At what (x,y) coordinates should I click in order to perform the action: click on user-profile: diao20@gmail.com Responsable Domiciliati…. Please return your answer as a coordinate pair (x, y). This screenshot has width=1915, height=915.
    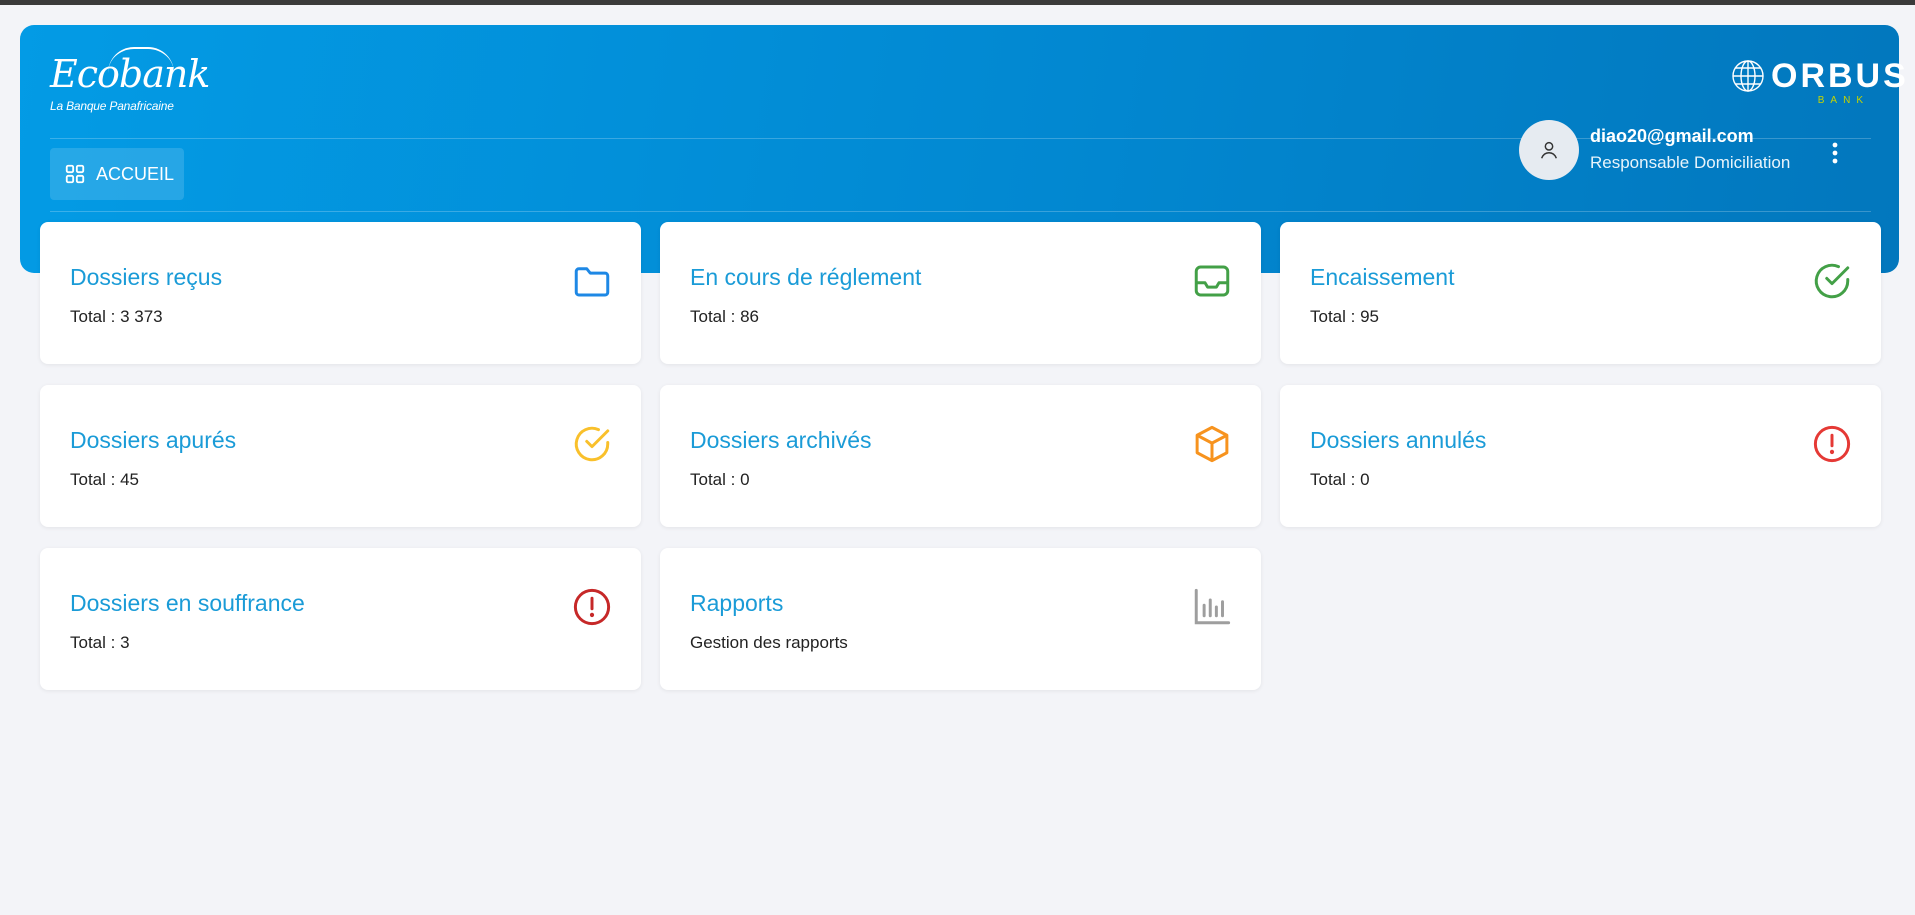
    Looking at the image, I should click on (1689, 150).